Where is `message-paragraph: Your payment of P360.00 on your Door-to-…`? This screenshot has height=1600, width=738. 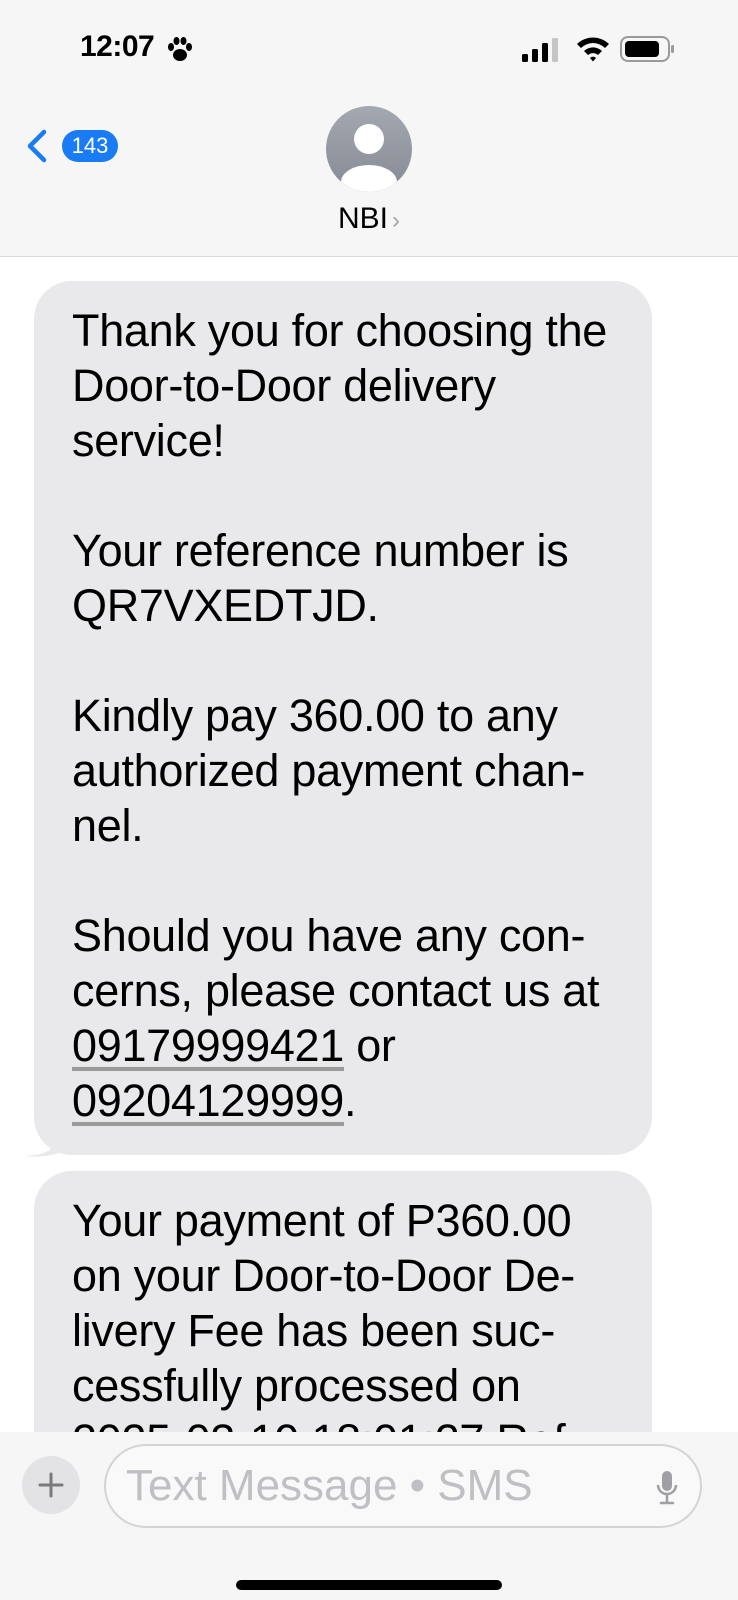
message-paragraph: Your payment of P360.00 on your Door-to-… is located at coordinates (323, 1330).